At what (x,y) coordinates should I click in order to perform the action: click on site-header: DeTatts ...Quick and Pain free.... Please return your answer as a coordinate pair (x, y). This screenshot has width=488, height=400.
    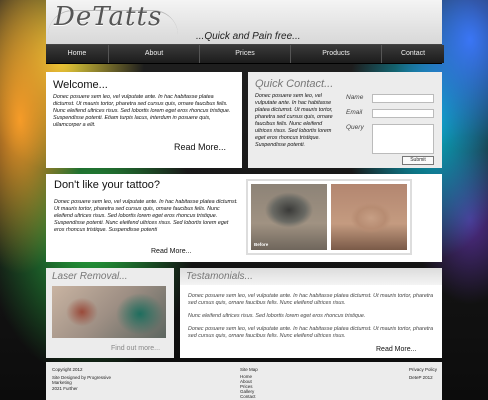
    Looking at the image, I should click on (244, 22).